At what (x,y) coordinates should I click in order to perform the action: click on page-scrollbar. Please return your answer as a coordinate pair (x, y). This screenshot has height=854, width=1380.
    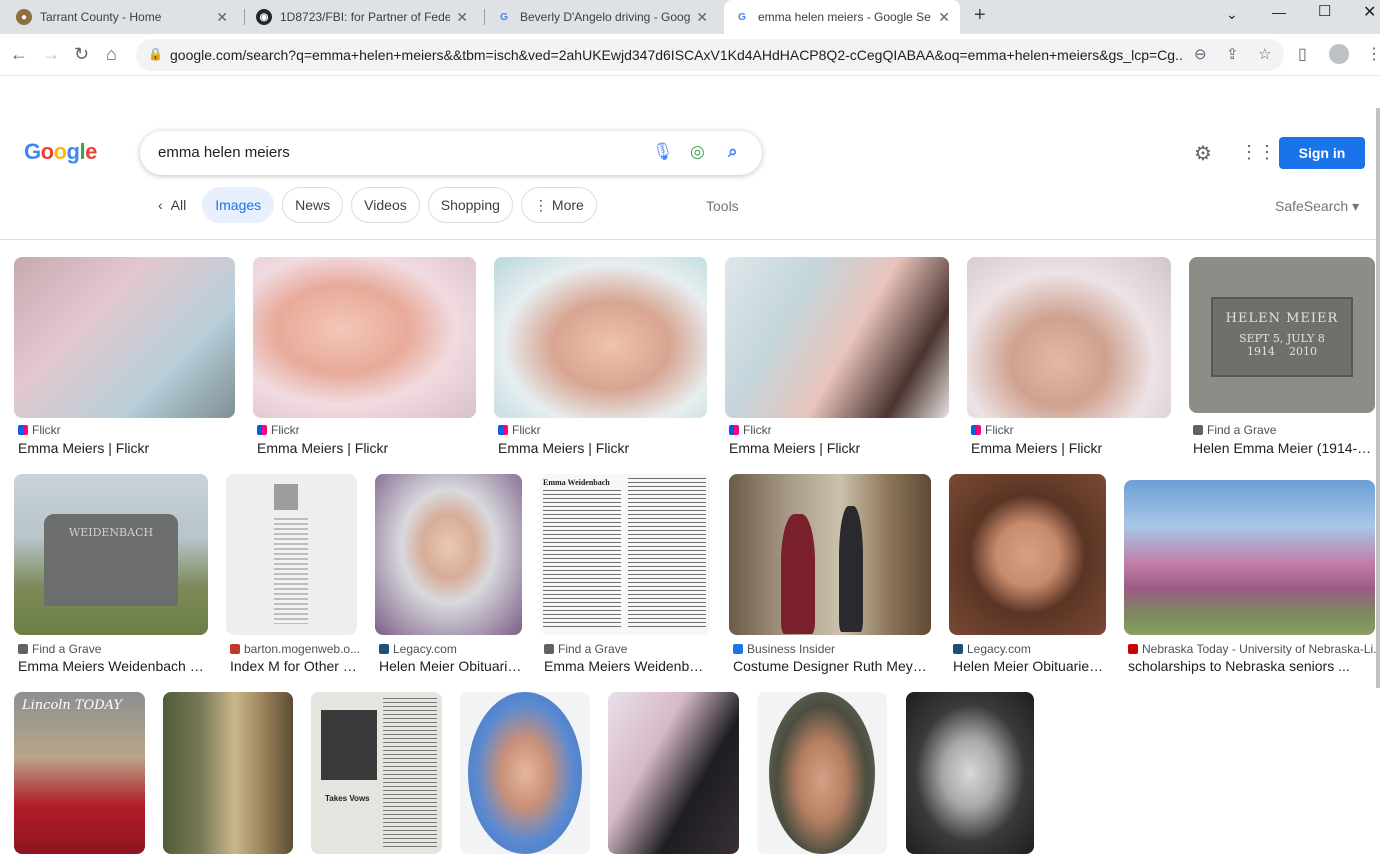
    Looking at the image, I should click on (1378, 398).